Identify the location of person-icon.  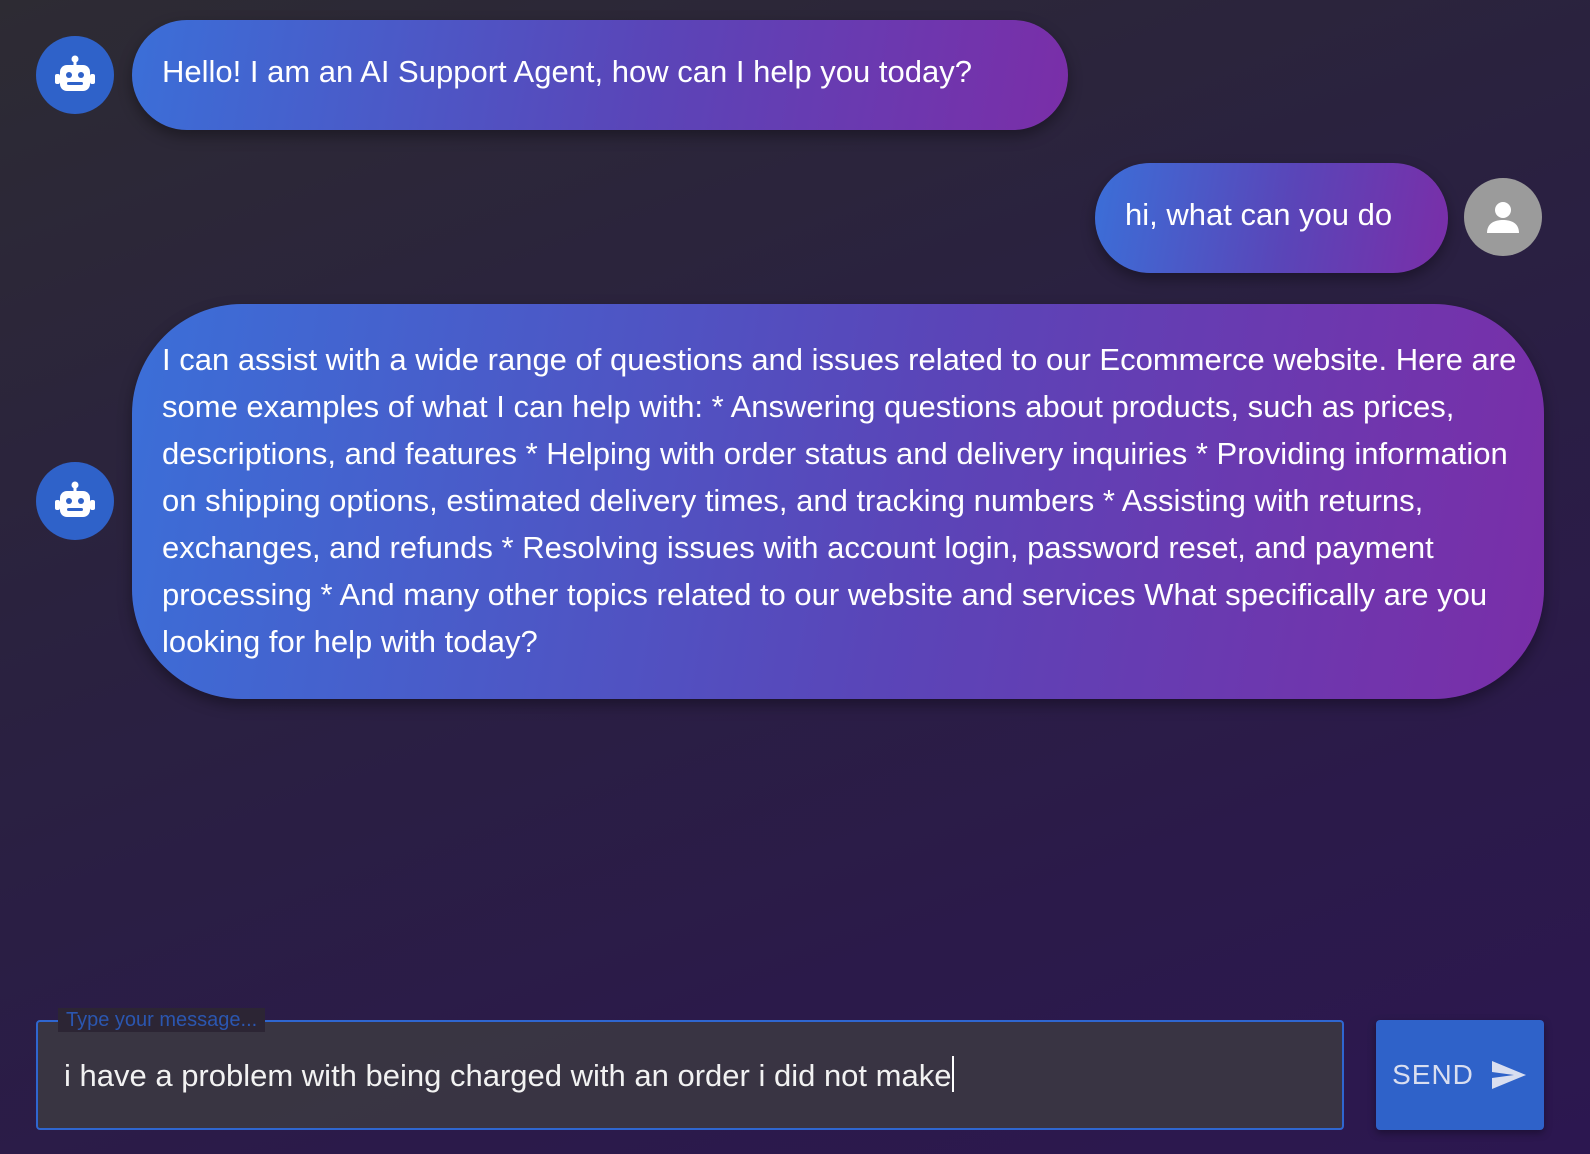
(1503, 217).